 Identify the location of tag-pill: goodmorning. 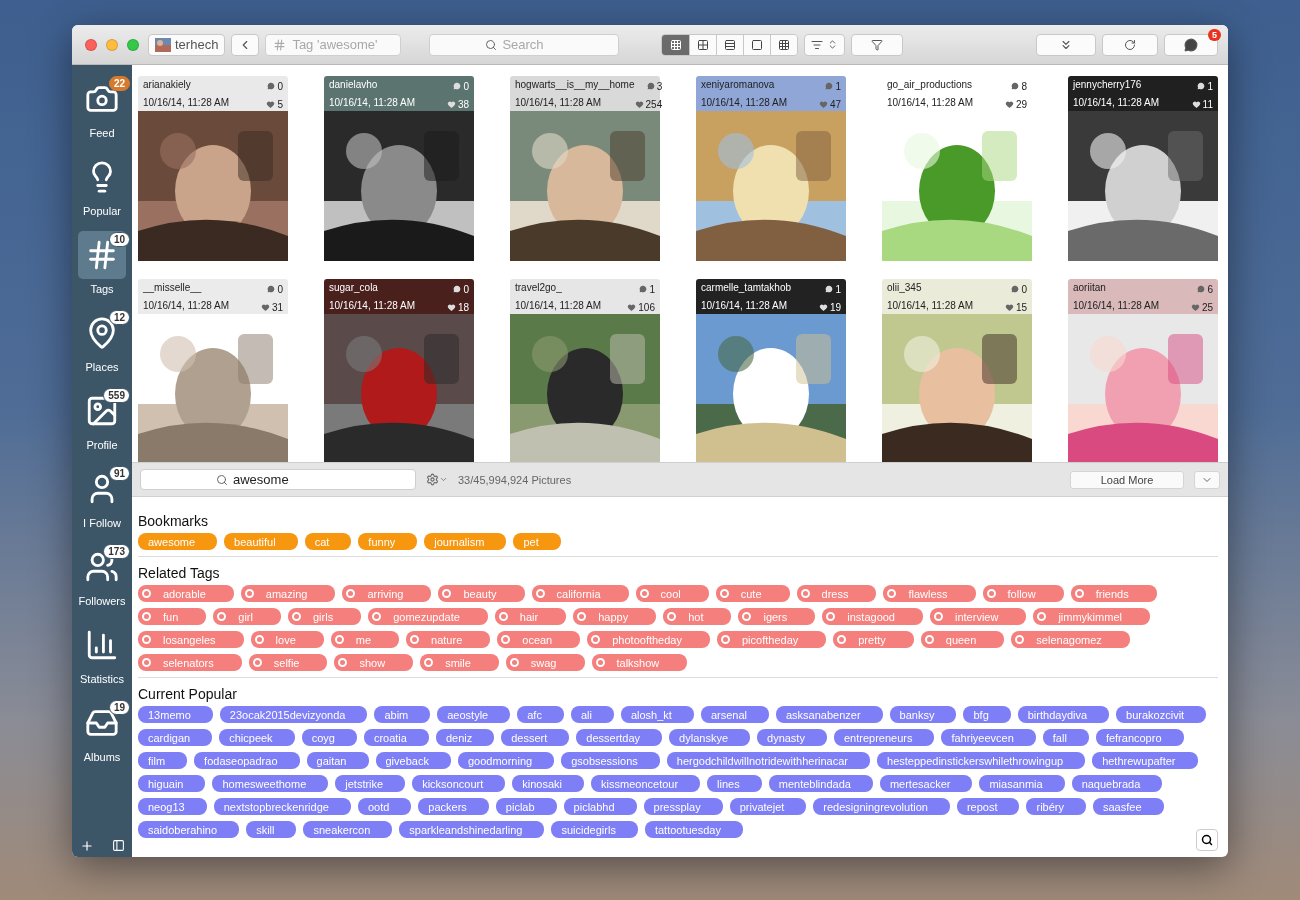
(506, 760).